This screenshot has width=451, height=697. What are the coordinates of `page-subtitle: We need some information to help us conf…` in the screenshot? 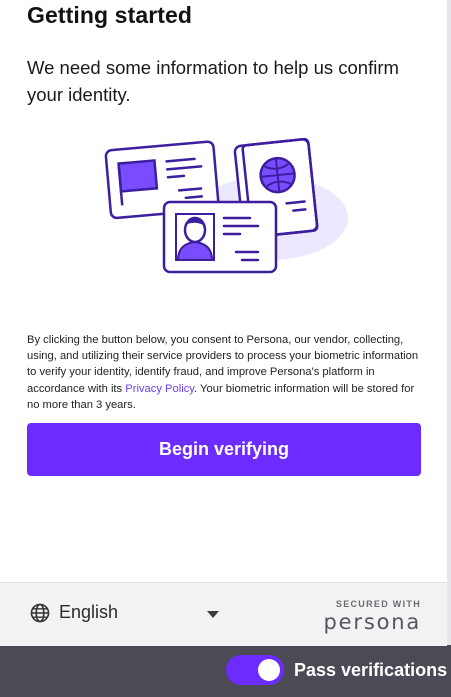 It's located at (213, 81).